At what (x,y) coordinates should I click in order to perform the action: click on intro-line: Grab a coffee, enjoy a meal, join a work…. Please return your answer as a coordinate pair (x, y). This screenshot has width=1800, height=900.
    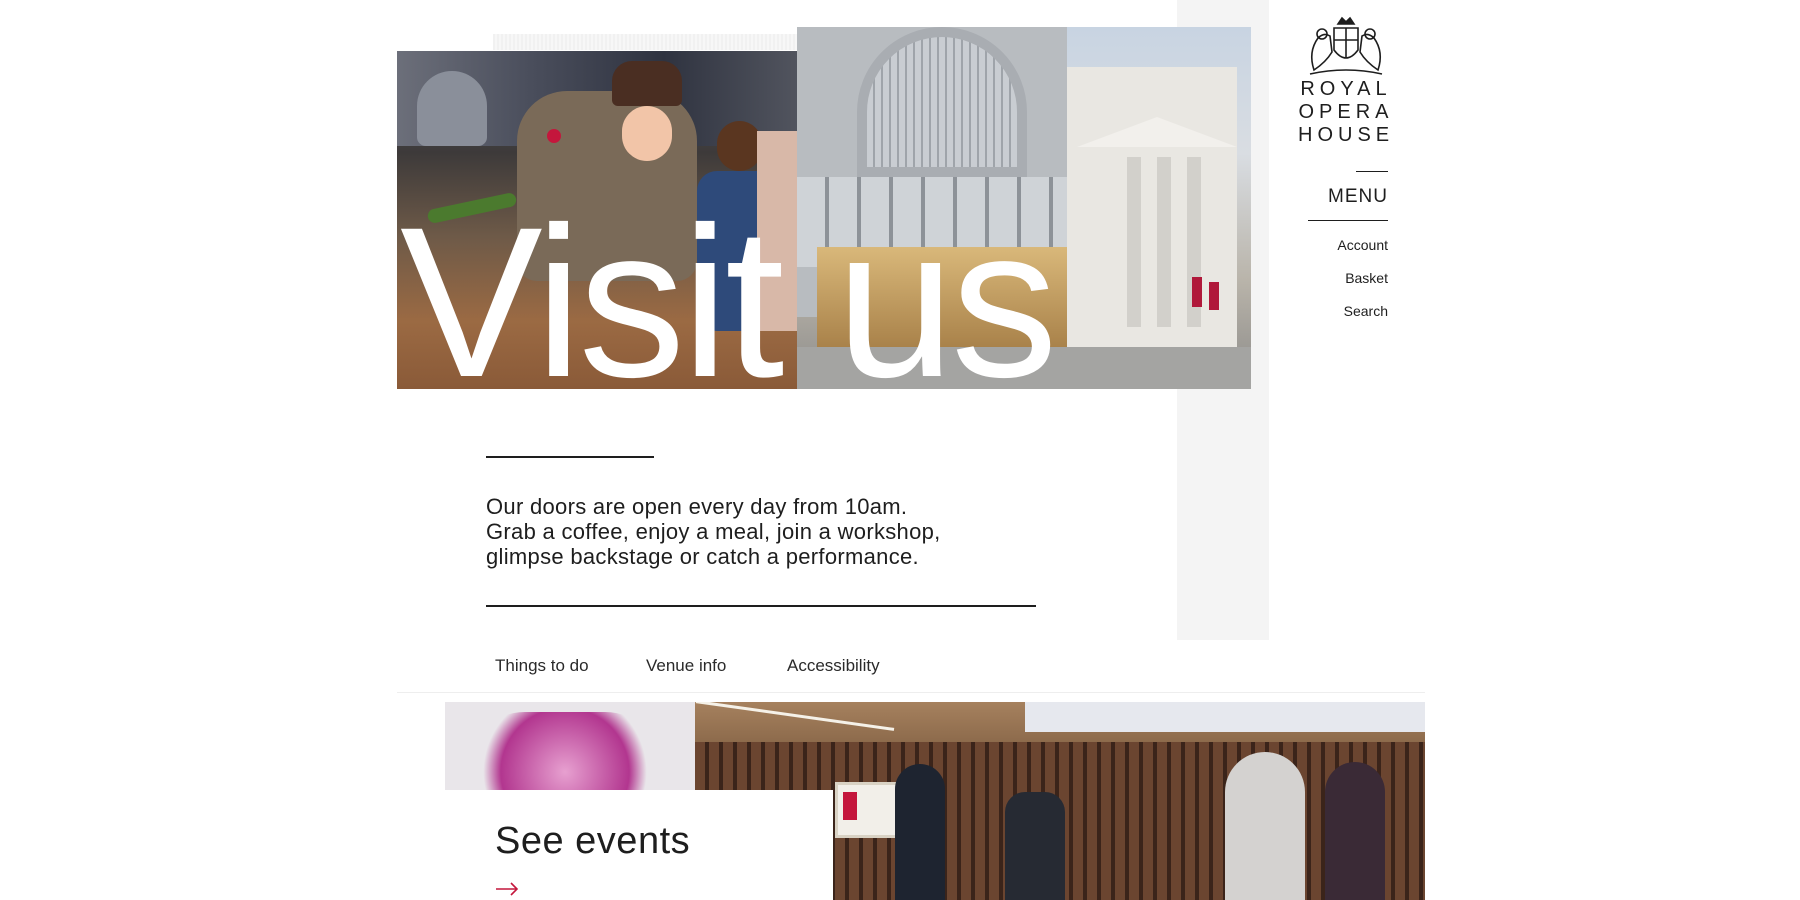
    Looking at the image, I should click on (713, 531).